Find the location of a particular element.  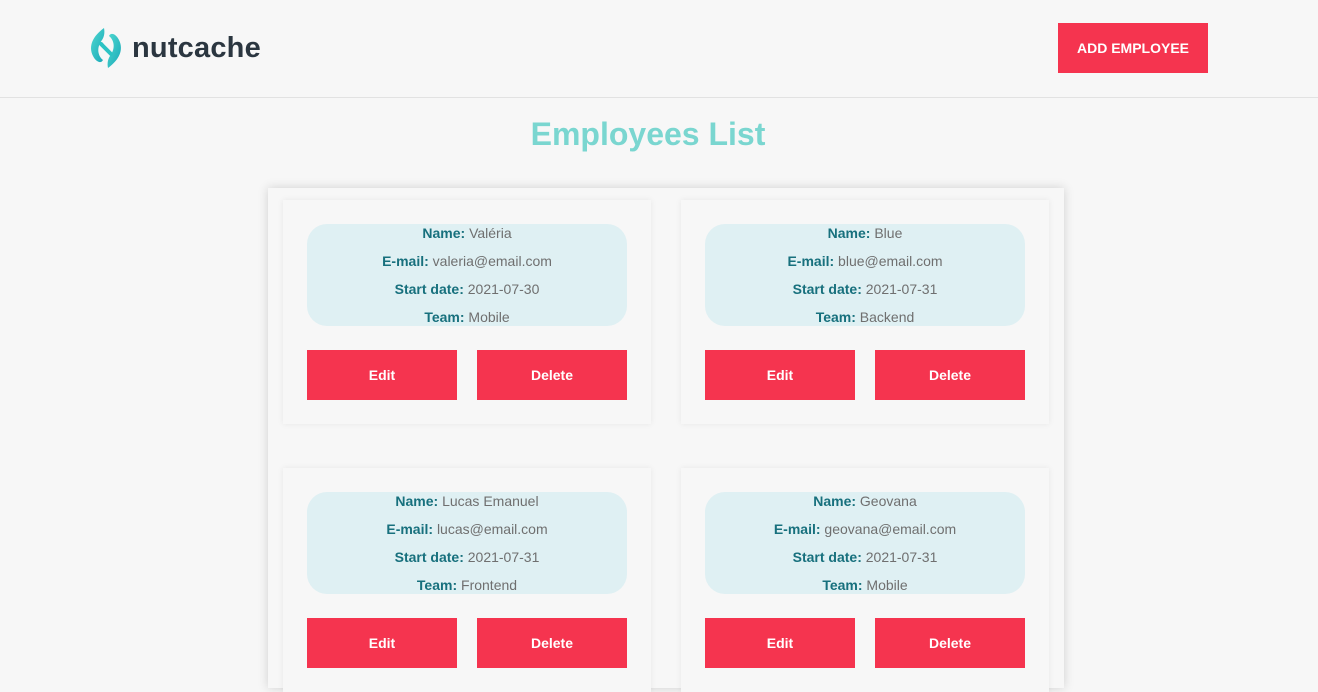

employee-start-date-row: Start date: 2021-07-30 is located at coordinates (467, 289).